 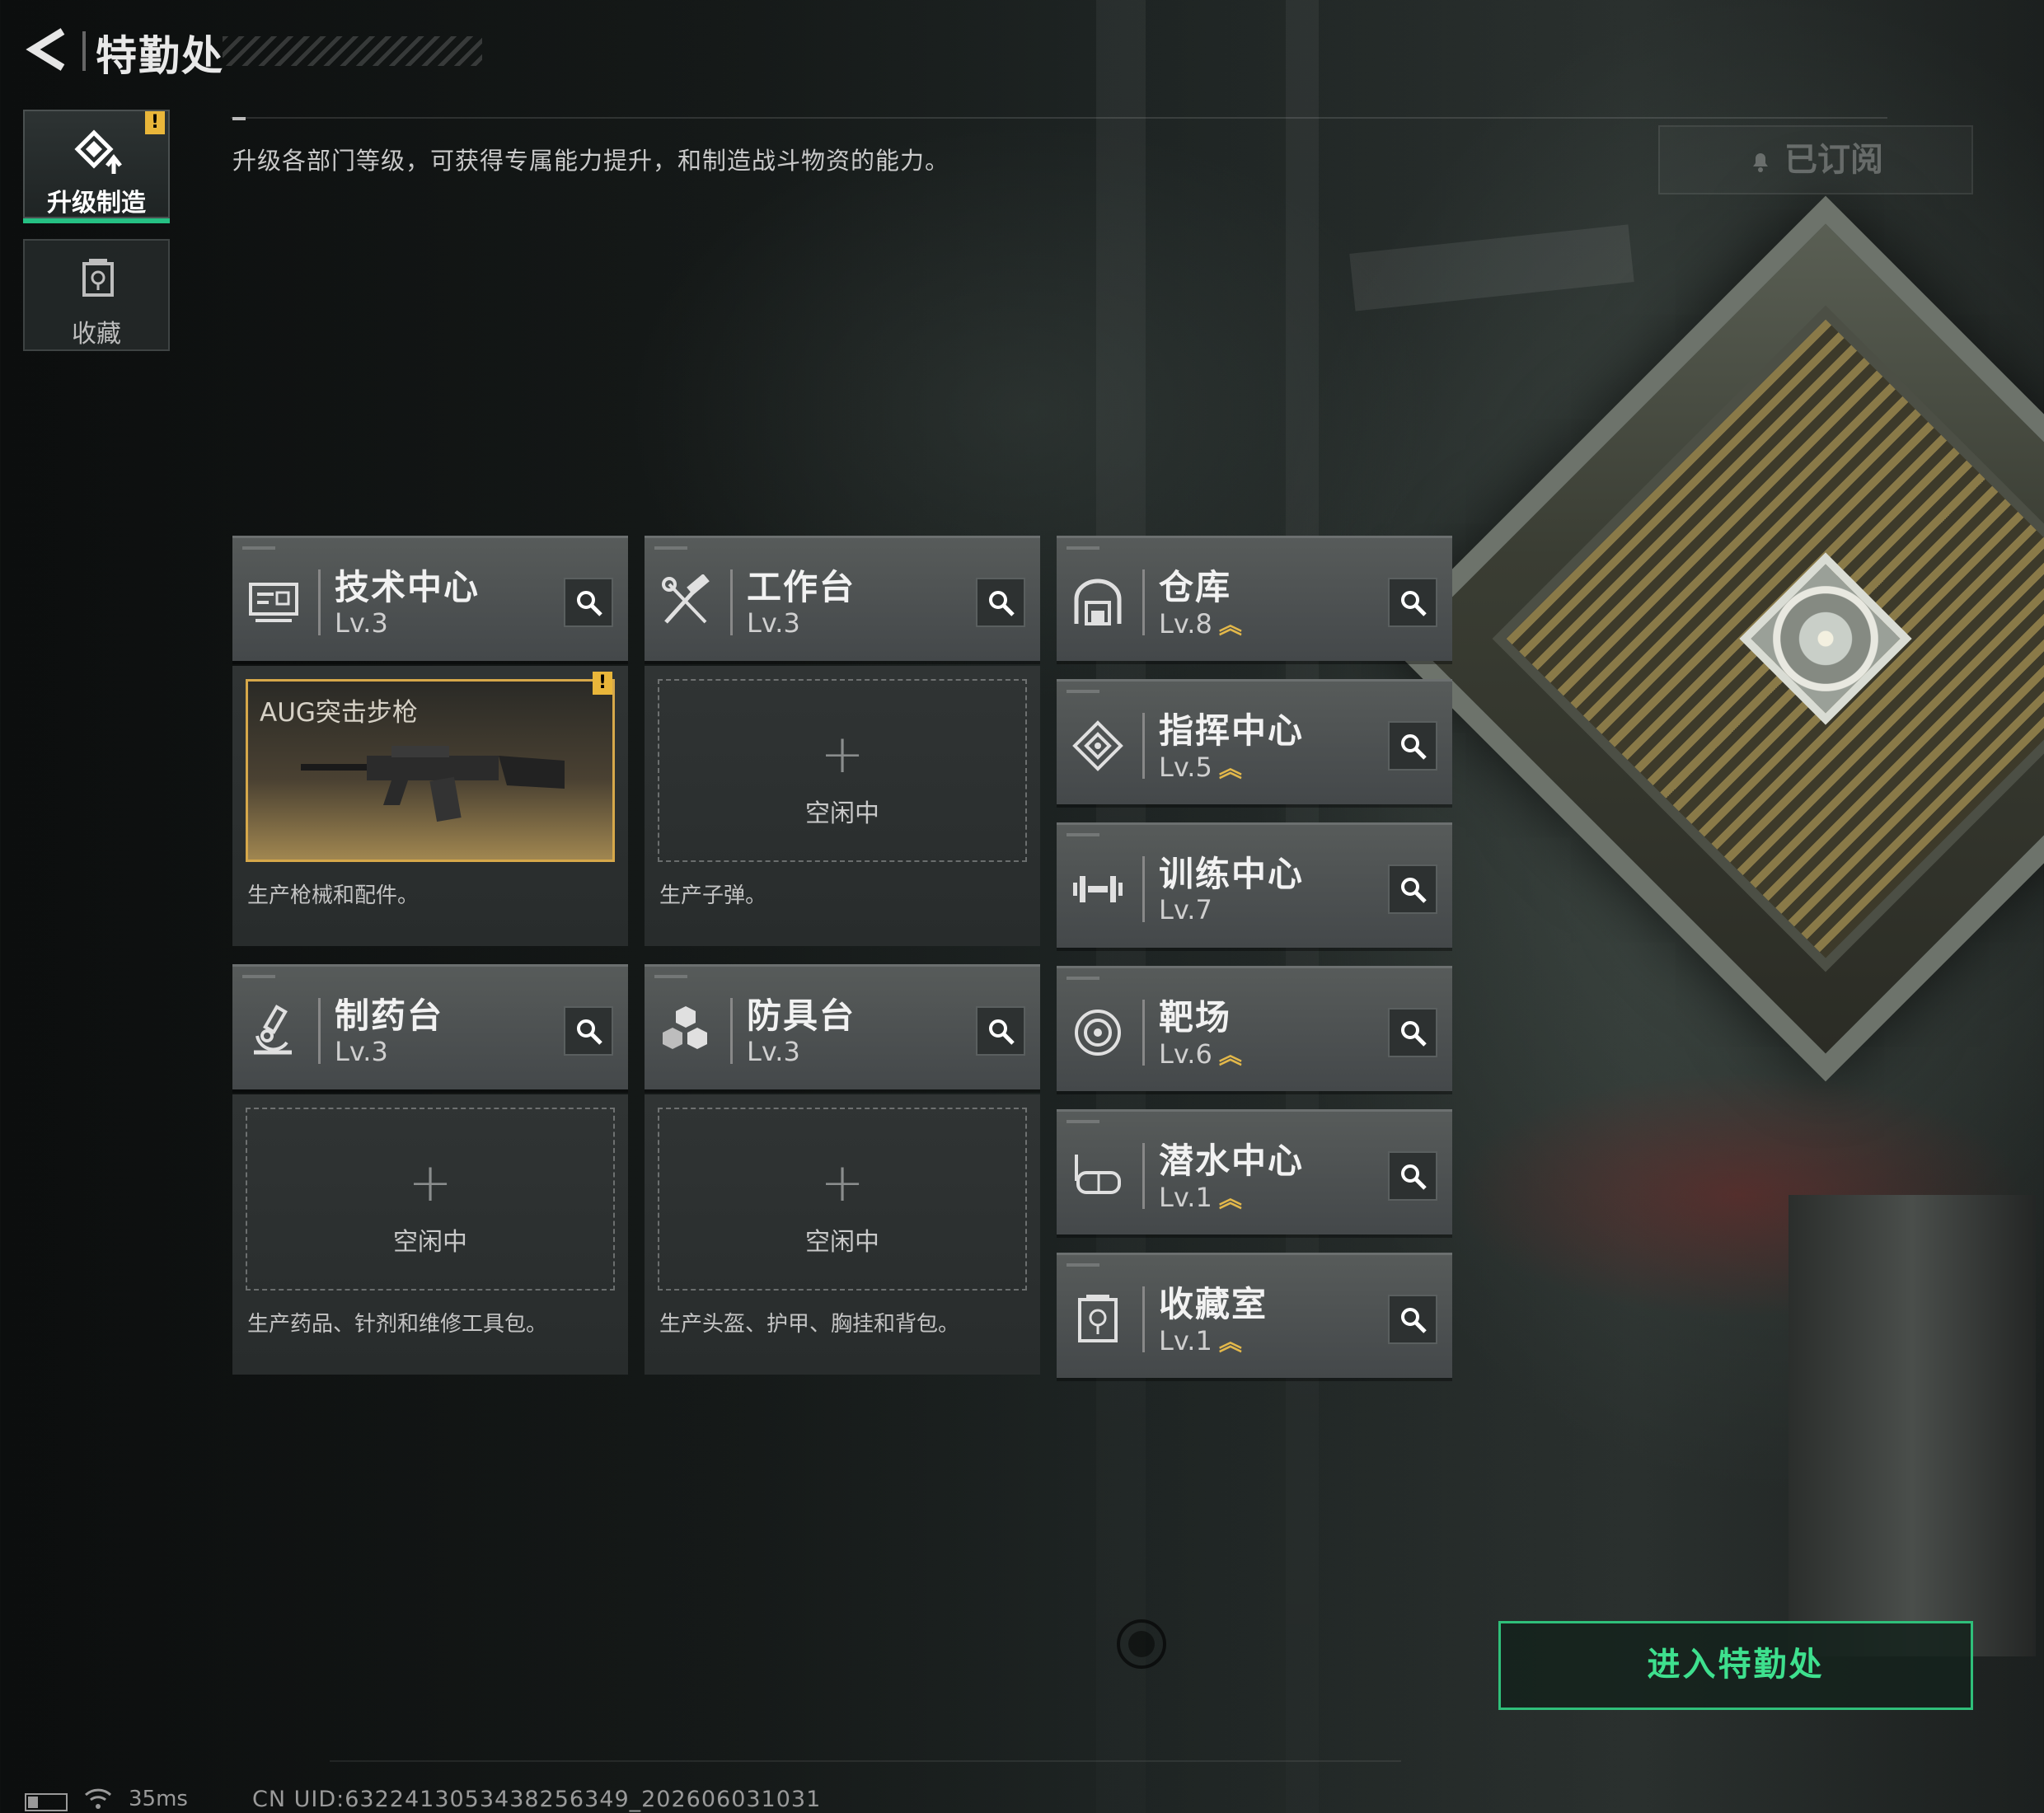 I want to click on dept-slot-panel: + 空闲中 生产药品、针剂和维修工具包。, so click(x=430, y=1235).